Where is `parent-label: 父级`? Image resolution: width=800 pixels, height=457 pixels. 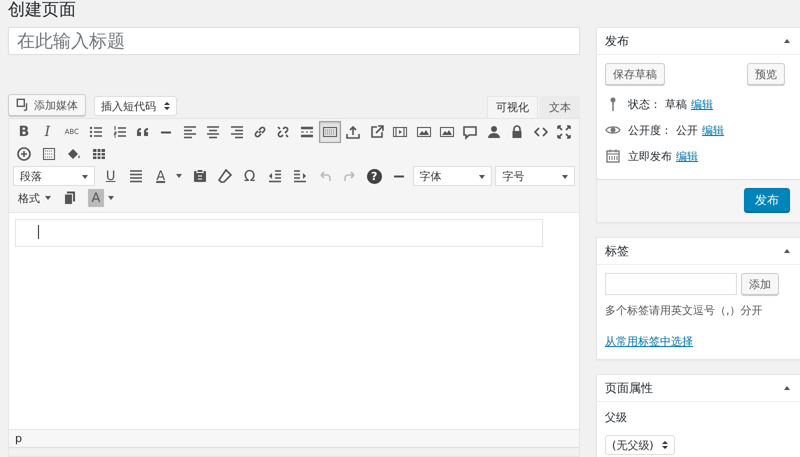 parent-label: 父级 is located at coordinates (616, 417).